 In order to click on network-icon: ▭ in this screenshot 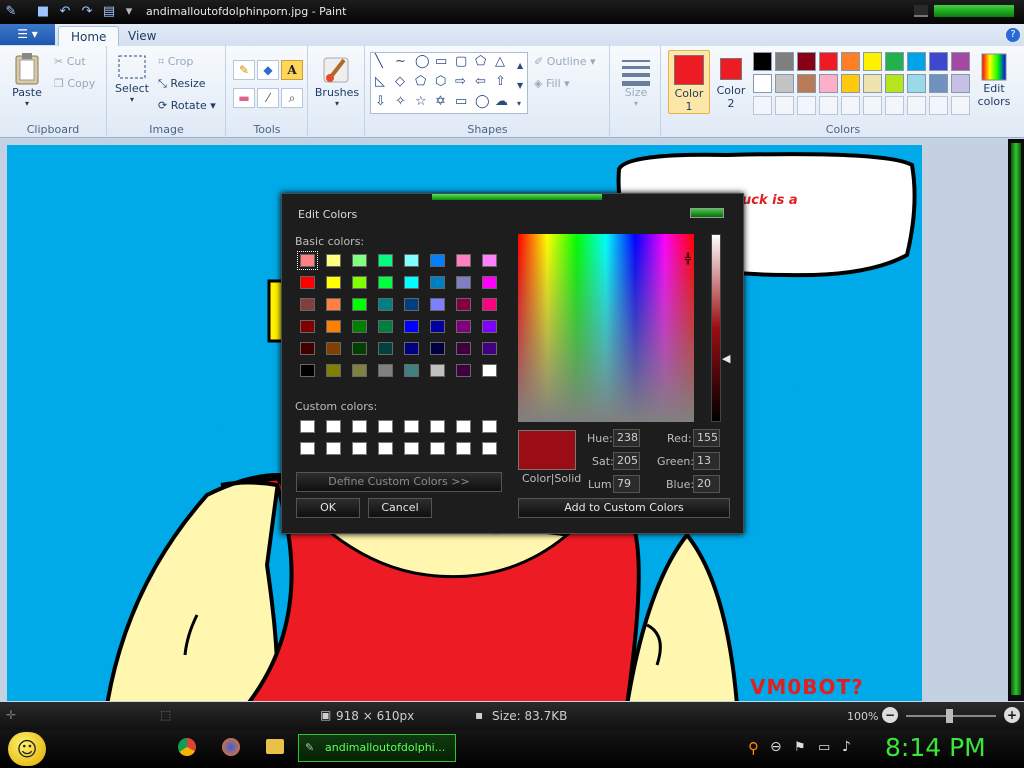, I will do `click(824, 747)`.